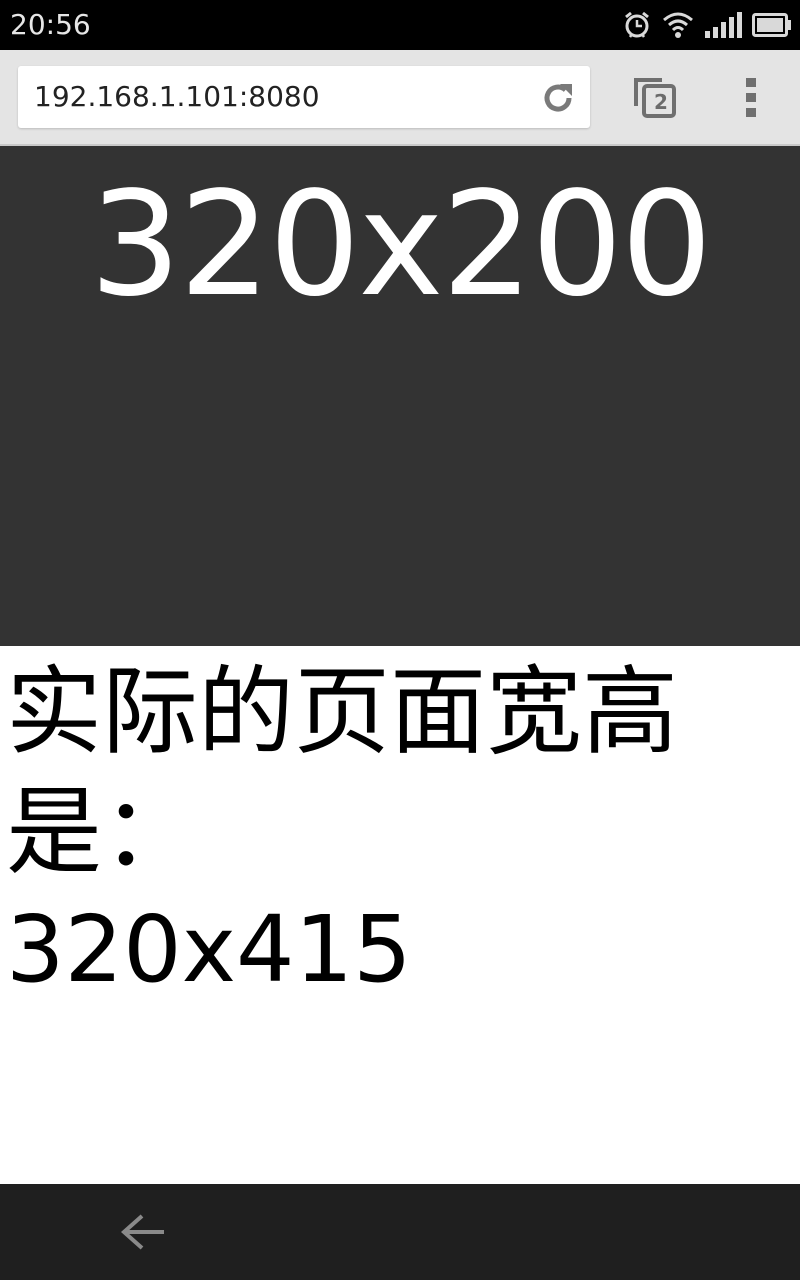 This screenshot has height=1280, width=800. I want to click on page-size-value: 320x415, so click(209, 949).